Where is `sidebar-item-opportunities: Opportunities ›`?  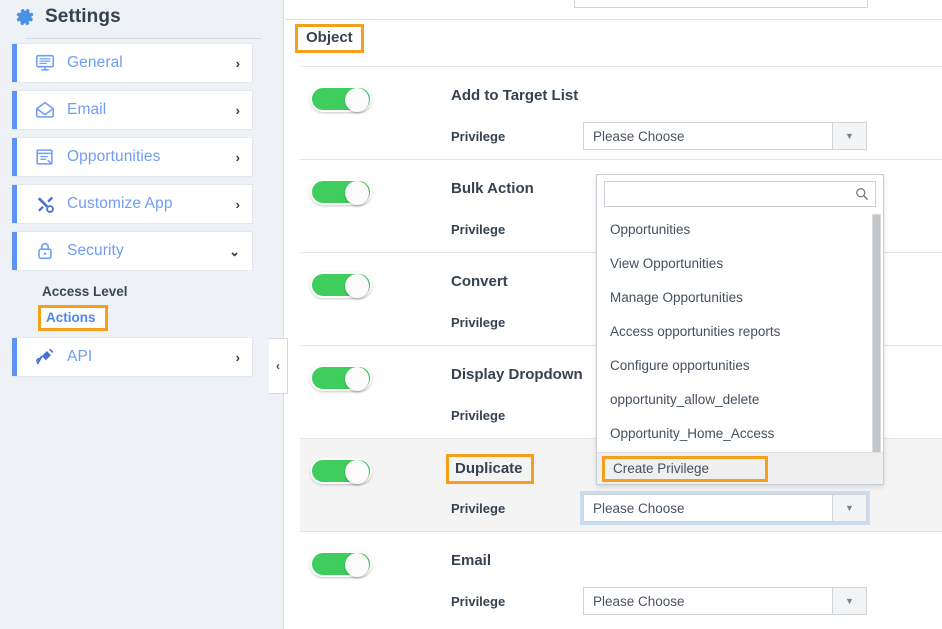 sidebar-item-opportunities: Opportunities › is located at coordinates (132, 157).